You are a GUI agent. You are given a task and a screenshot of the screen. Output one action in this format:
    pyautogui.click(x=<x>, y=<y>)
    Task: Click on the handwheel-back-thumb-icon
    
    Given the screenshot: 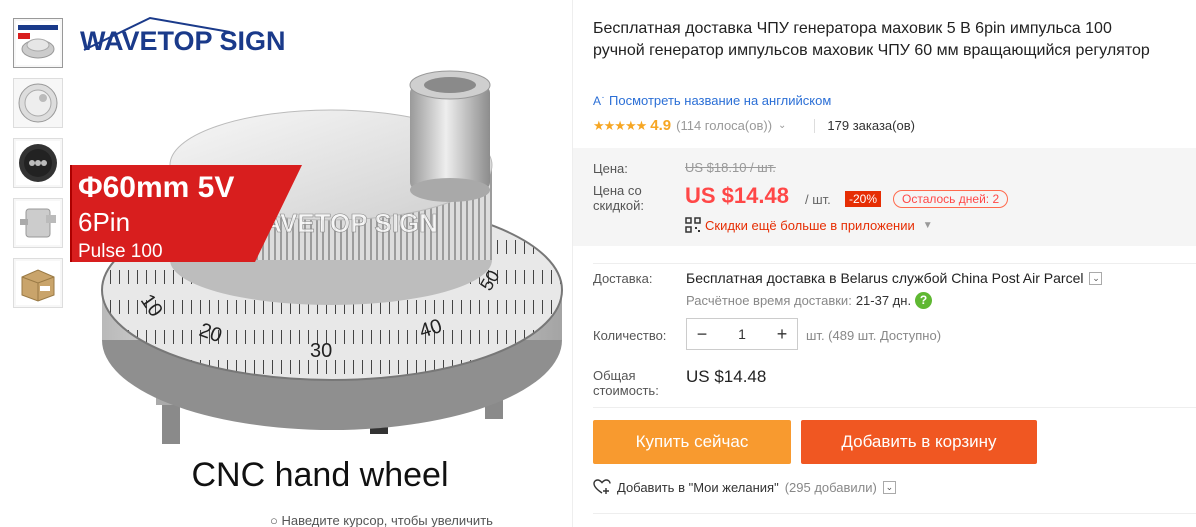 What is the action you would take?
    pyautogui.click(x=38, y=163)
    